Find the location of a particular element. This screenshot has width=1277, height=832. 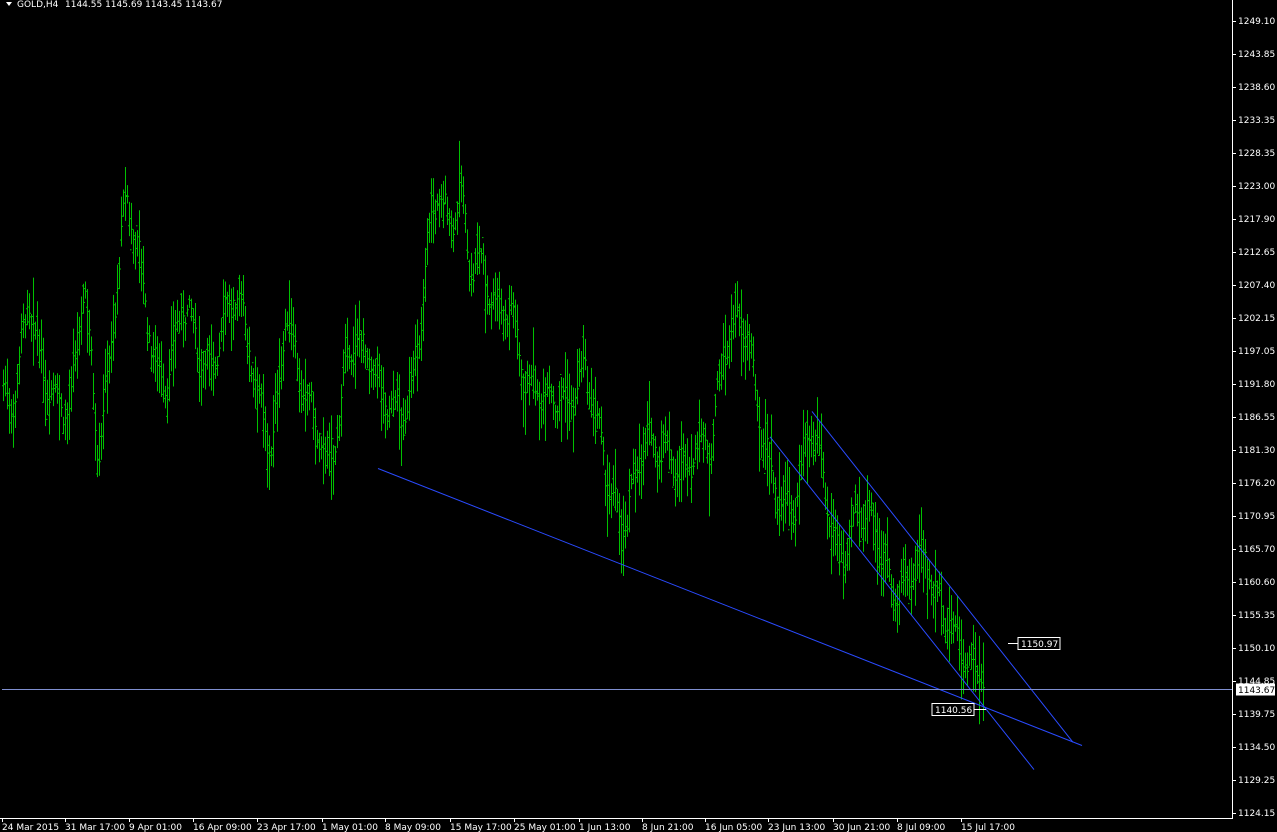

price-tick-label: 1176.20 is located at coordinates (1256, 484).